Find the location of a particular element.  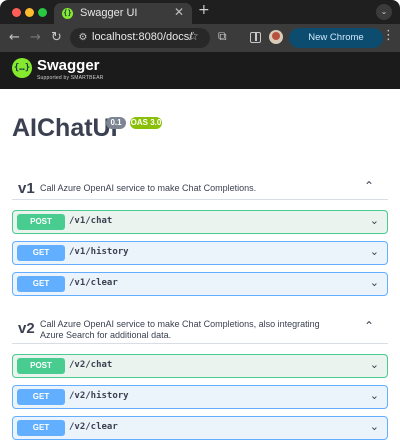

operation-path: /v1/clear is located at coordinates (93, 283).